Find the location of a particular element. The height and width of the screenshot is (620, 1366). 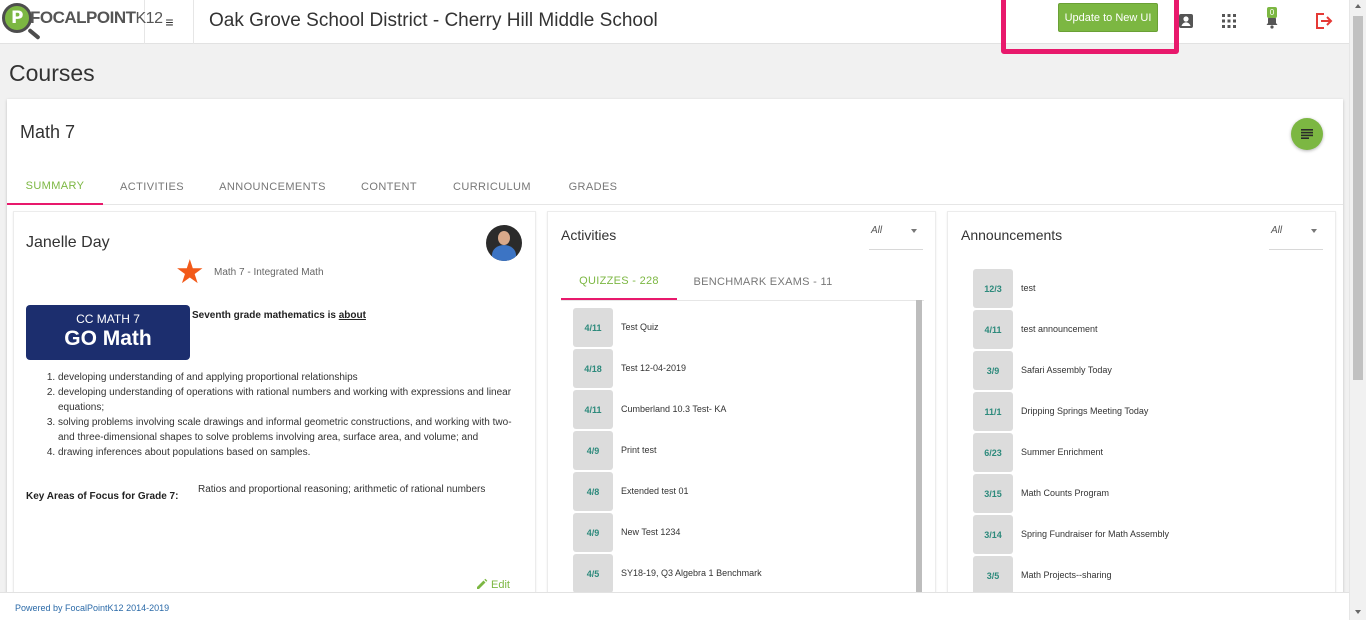

announcement-title: Spring Fundraiser for Math Assembly is located at coordinates (1095, 534).